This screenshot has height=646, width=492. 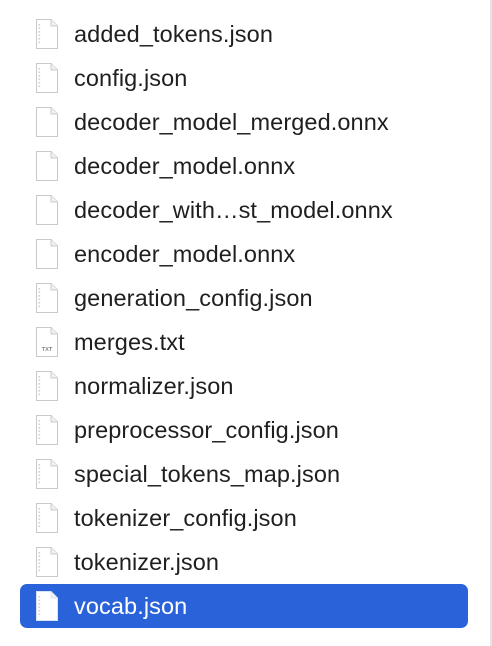 I want to click on file-row-tokenizer-config-json: tokenizer_config.json, so click(x=244, y=518).